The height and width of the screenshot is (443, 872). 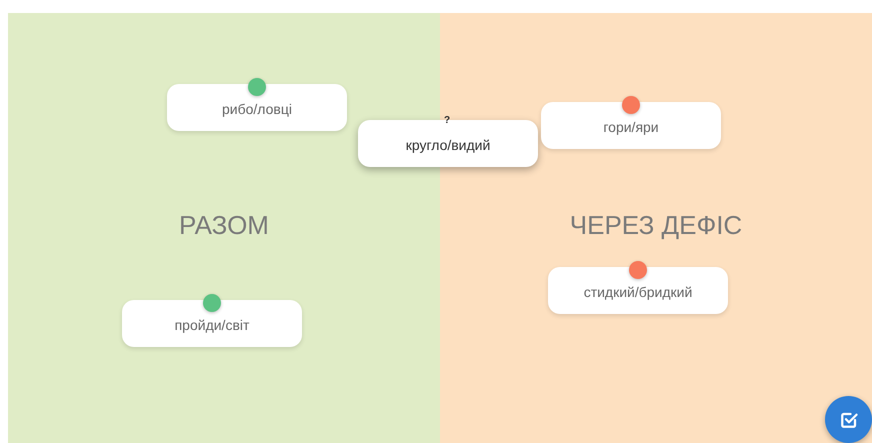 I want to click on card-text: гори/яри, so click(x=631, y=127).